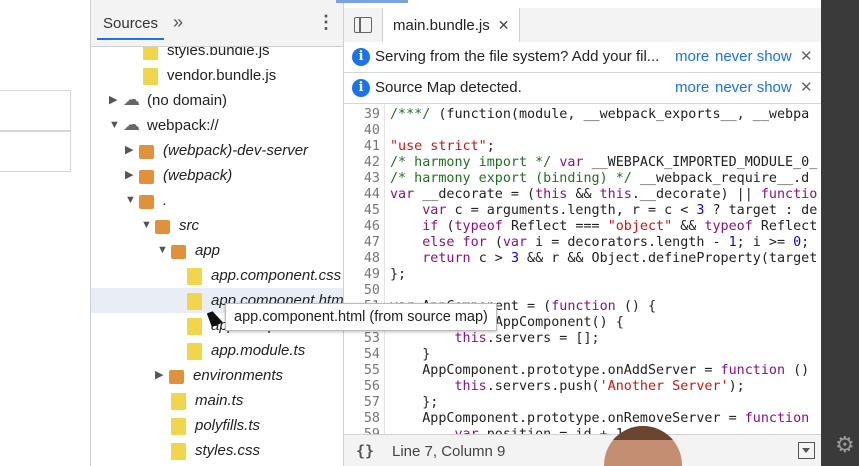  Describe the element at coordinates (228, 425) in the screenshot. I see `tree-item-label: polyfills.ts` at that location.